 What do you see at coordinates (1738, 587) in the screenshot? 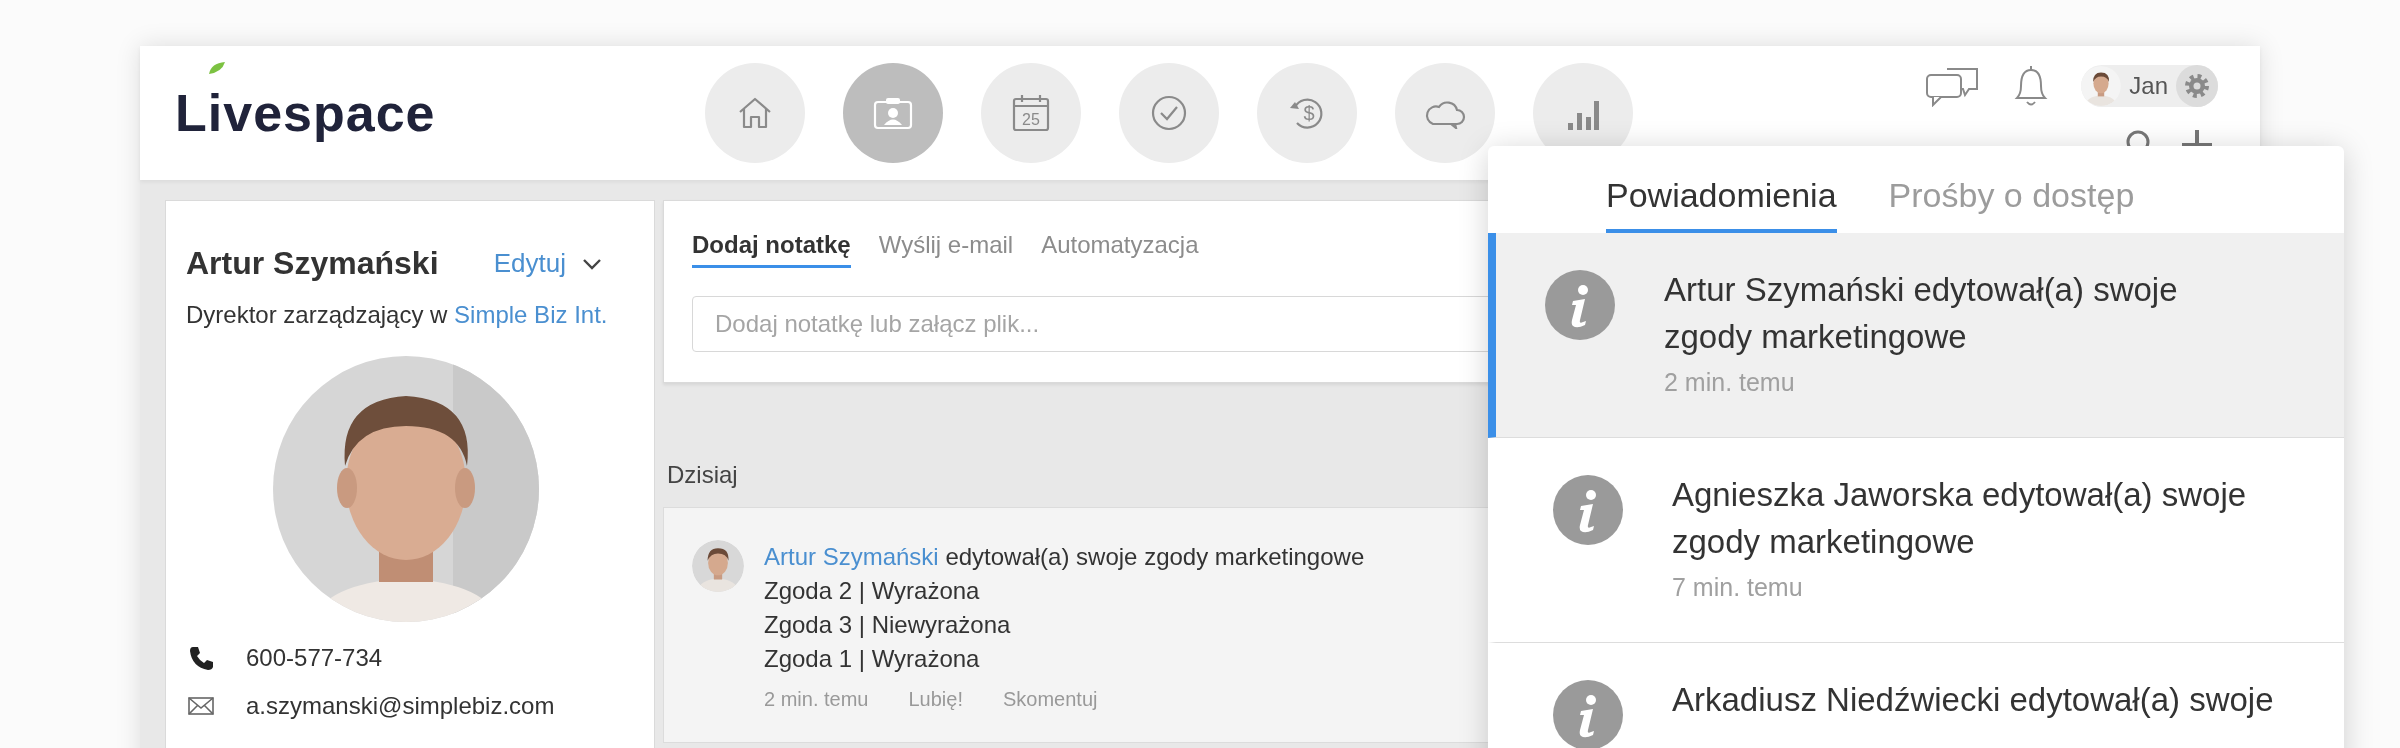
I see `notification-time: 7 min. temu` at bounding box center [1738, 587].